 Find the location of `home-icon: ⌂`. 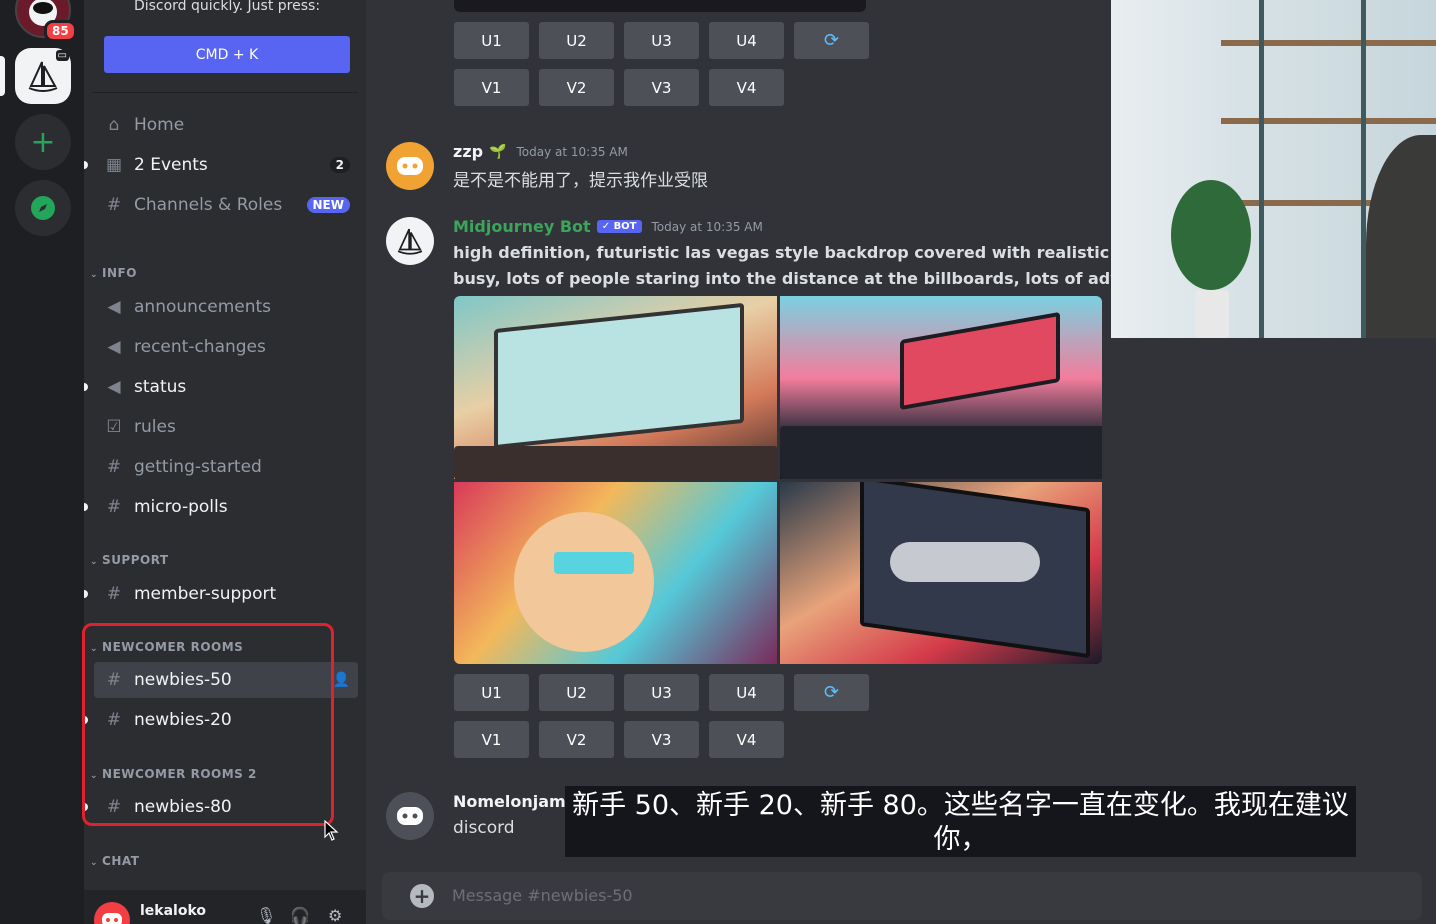

home-icon: ⌂ is located at coordinates (114, 125).